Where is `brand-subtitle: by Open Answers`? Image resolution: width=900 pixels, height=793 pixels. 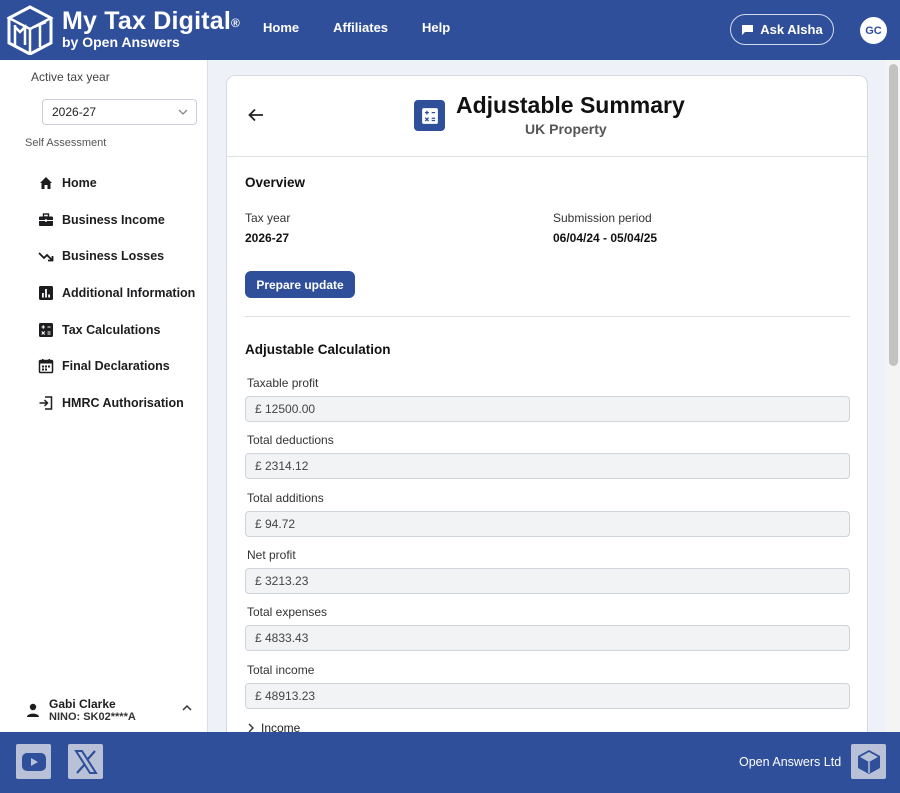 brand-subtitle: by Open Answers is located at coordinates (121, 42).